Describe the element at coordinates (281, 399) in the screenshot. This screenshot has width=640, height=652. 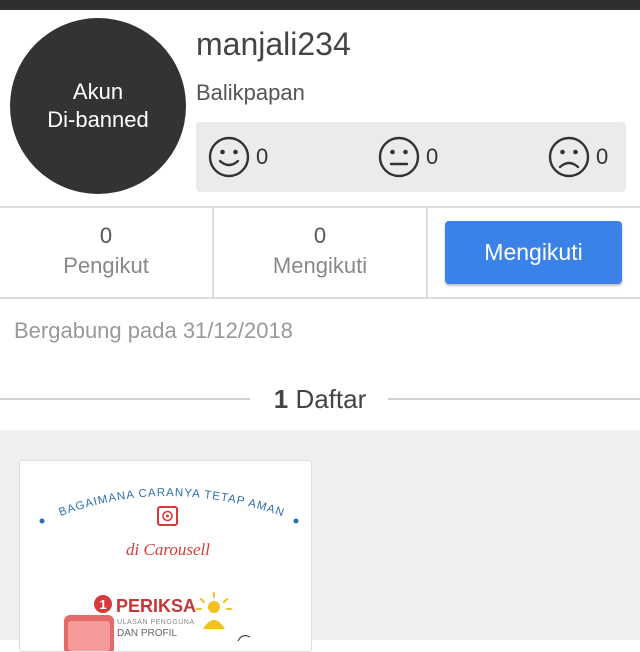
I see `listings-count: 1` at that location.